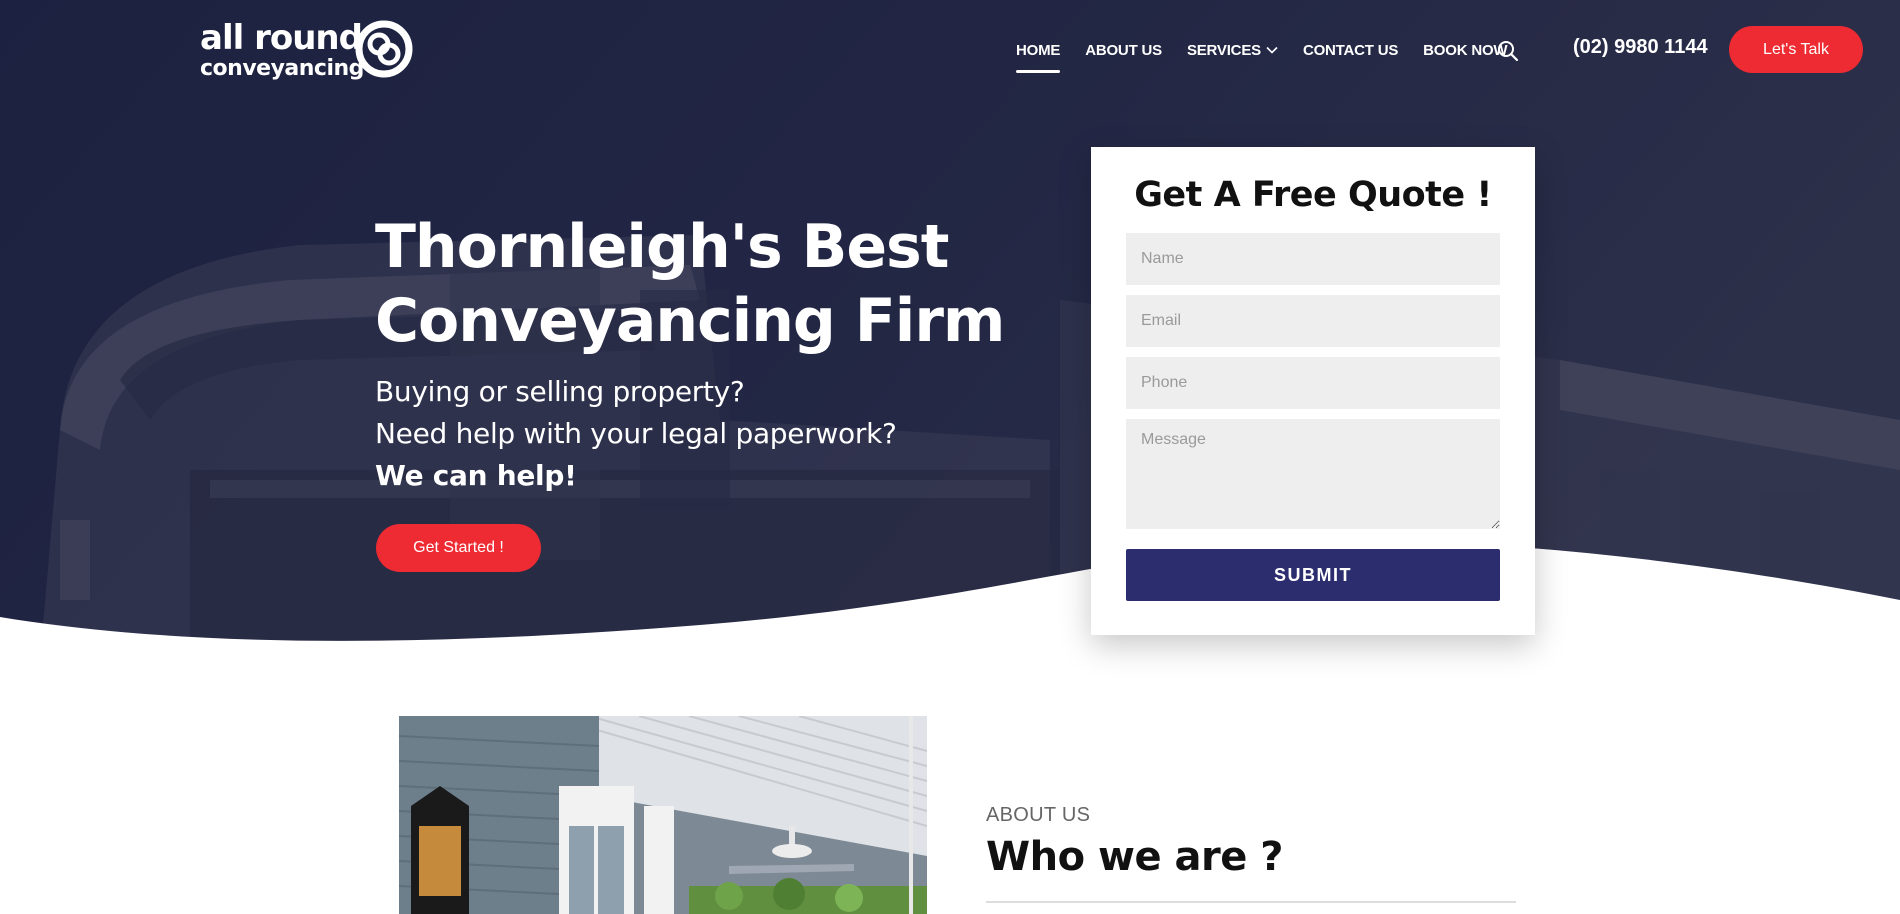  I want to click on site-logo: all round conveyancing, so click(307, 49).